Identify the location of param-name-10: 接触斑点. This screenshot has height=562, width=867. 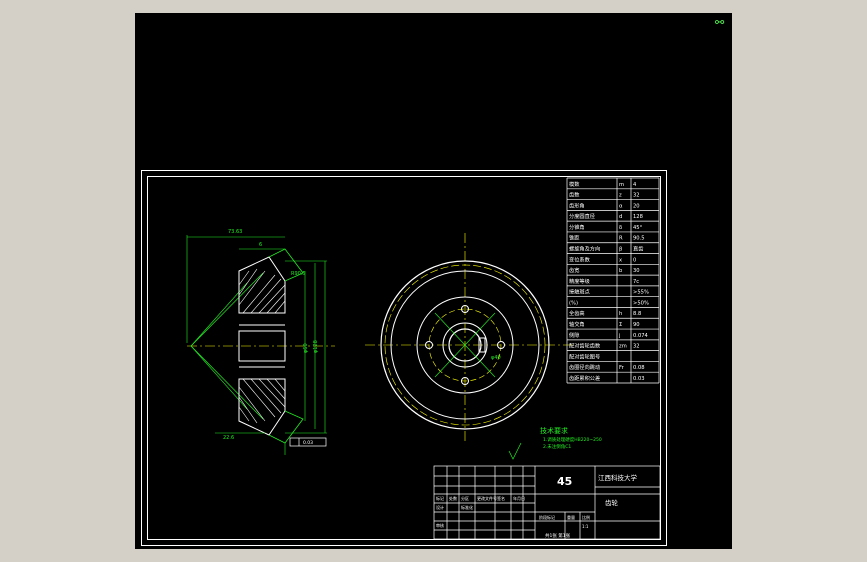
(579, 292).